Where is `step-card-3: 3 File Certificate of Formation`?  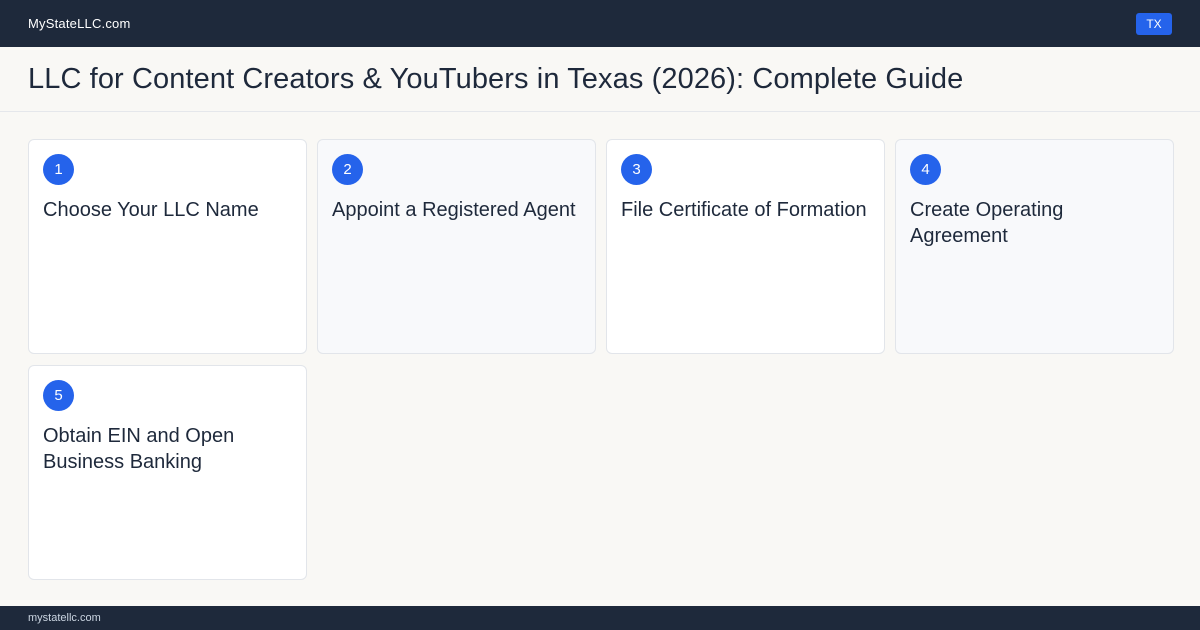 step-card-3: 3 File Certificate of Formation is located at coordinates (745, 246).